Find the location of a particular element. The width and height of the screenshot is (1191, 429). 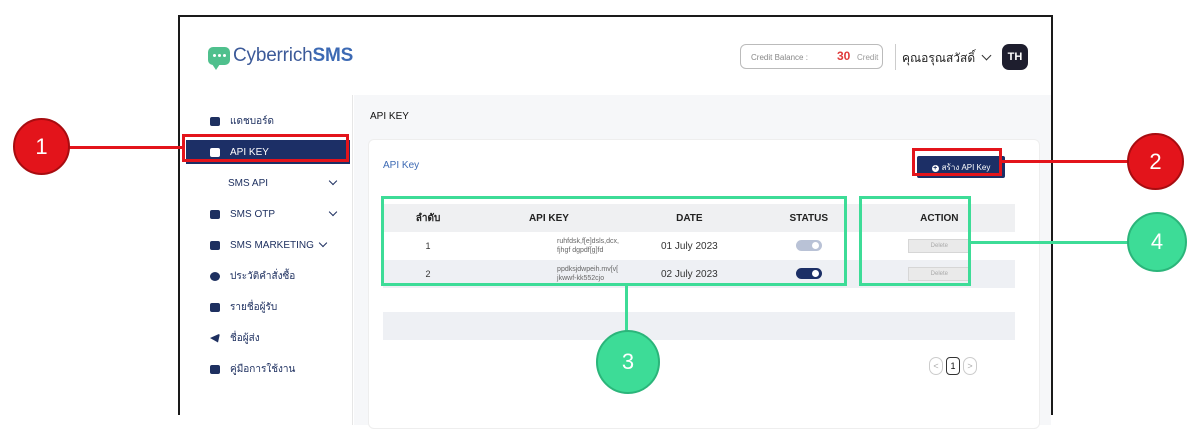

callout-2: 2 is located at coordinates (1155, 161).